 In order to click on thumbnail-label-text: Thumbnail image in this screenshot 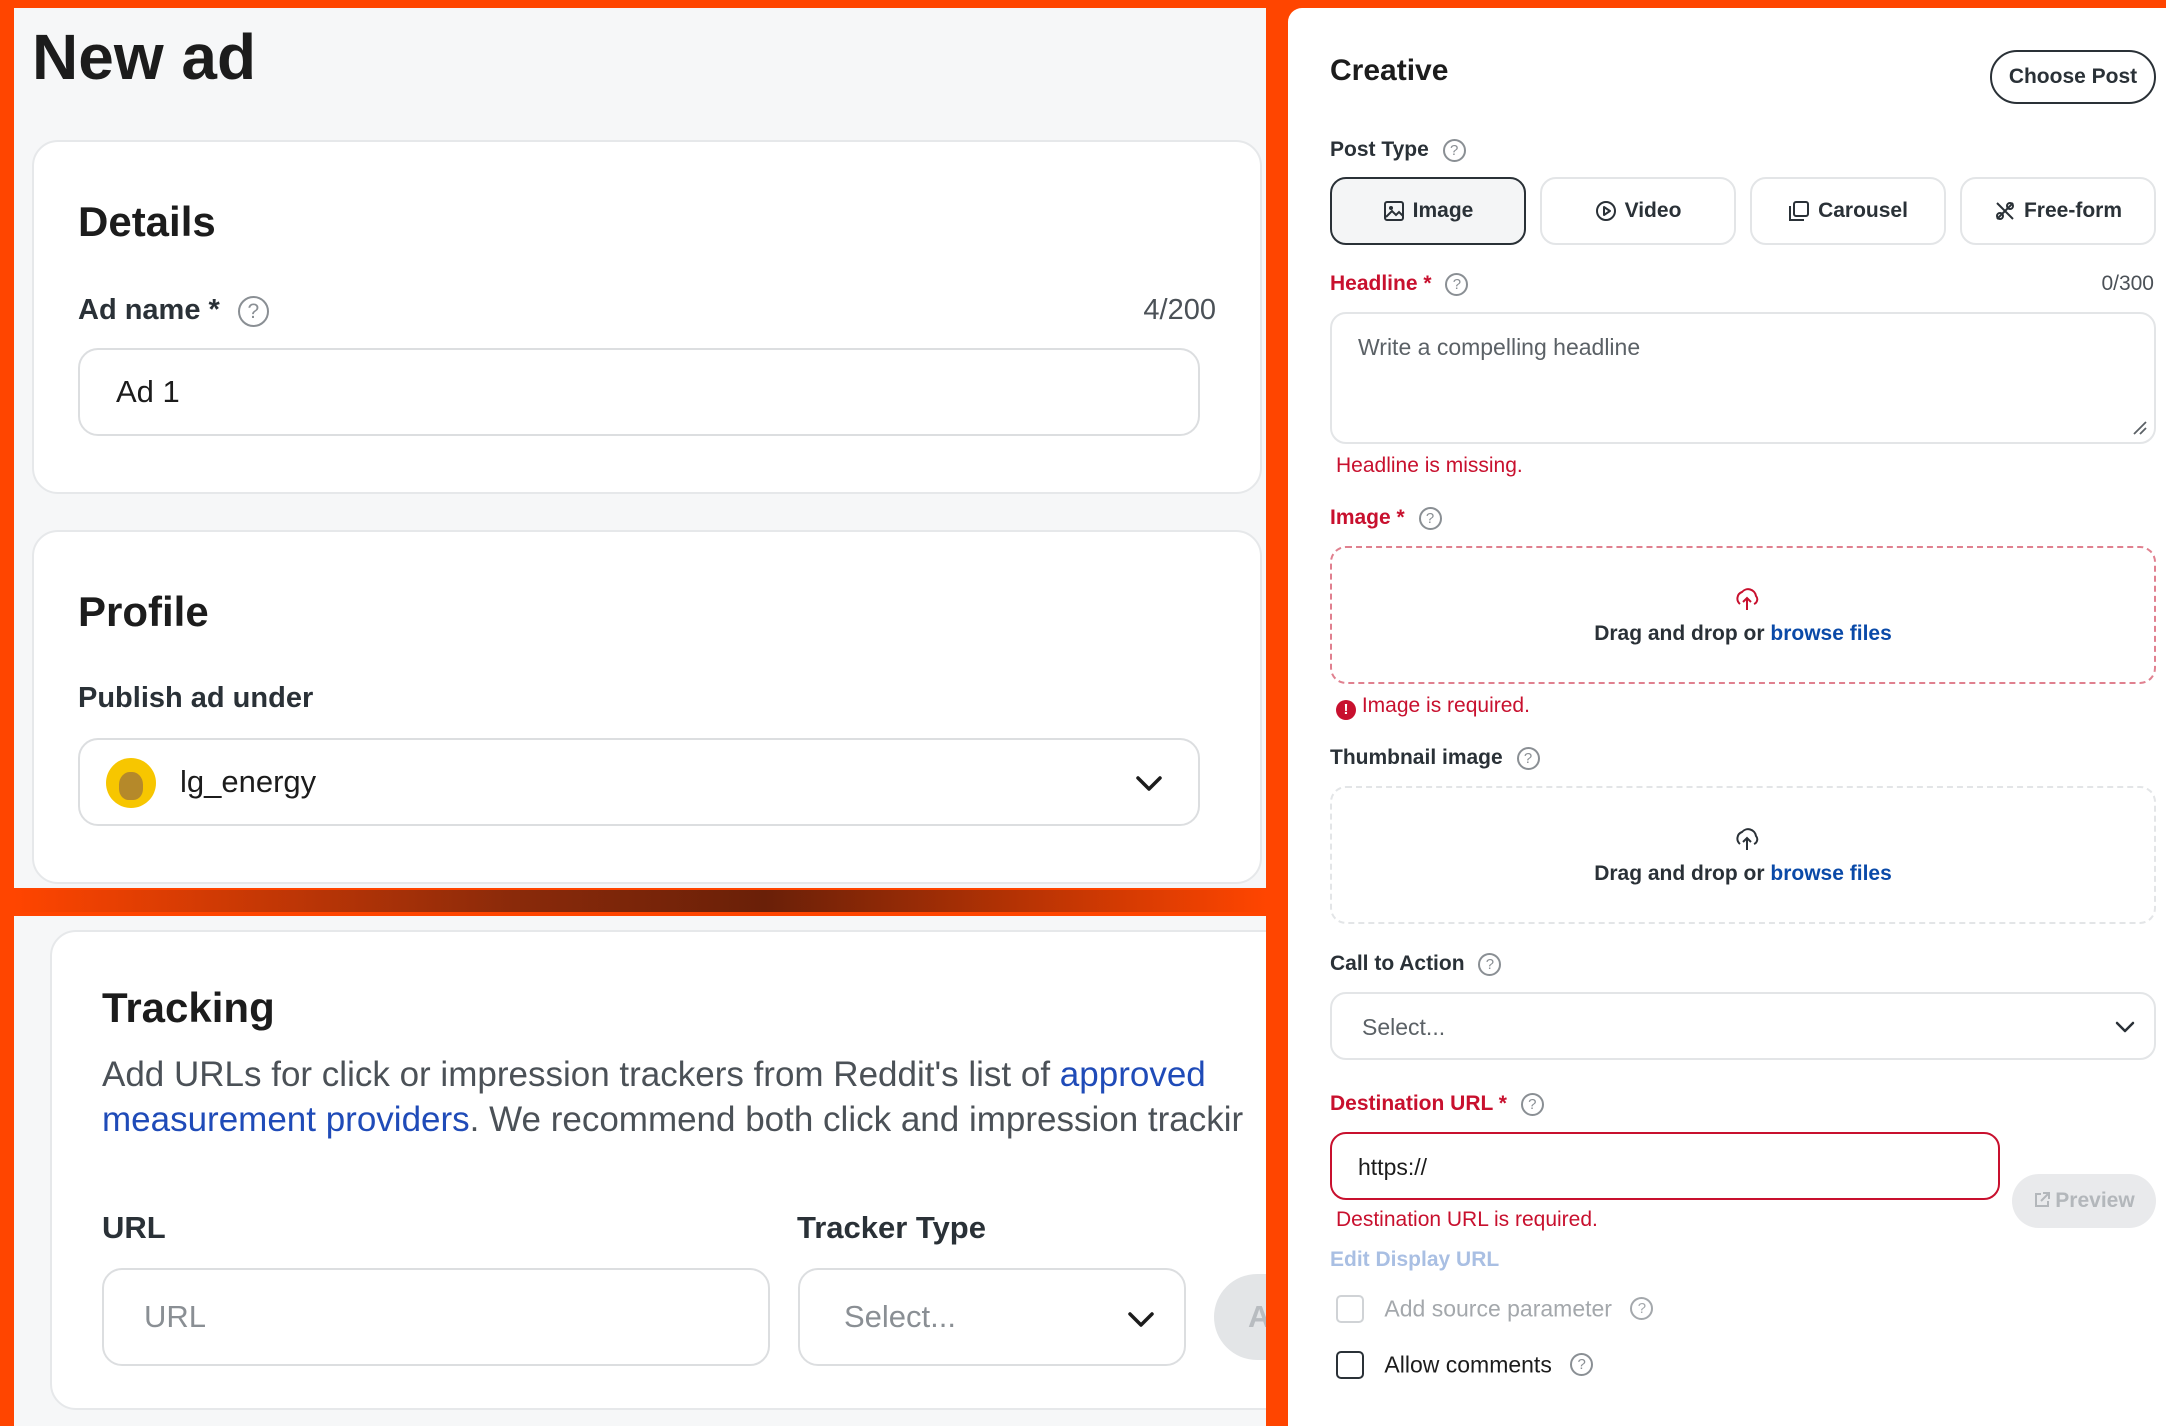, I will do `click(1416, 757)`.